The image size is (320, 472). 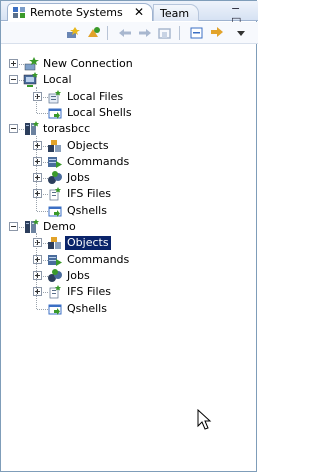 What do you see at coordinates (129, 80) in the screenshot?
I see `tree-item: Local` at bounding box center [129, 80].